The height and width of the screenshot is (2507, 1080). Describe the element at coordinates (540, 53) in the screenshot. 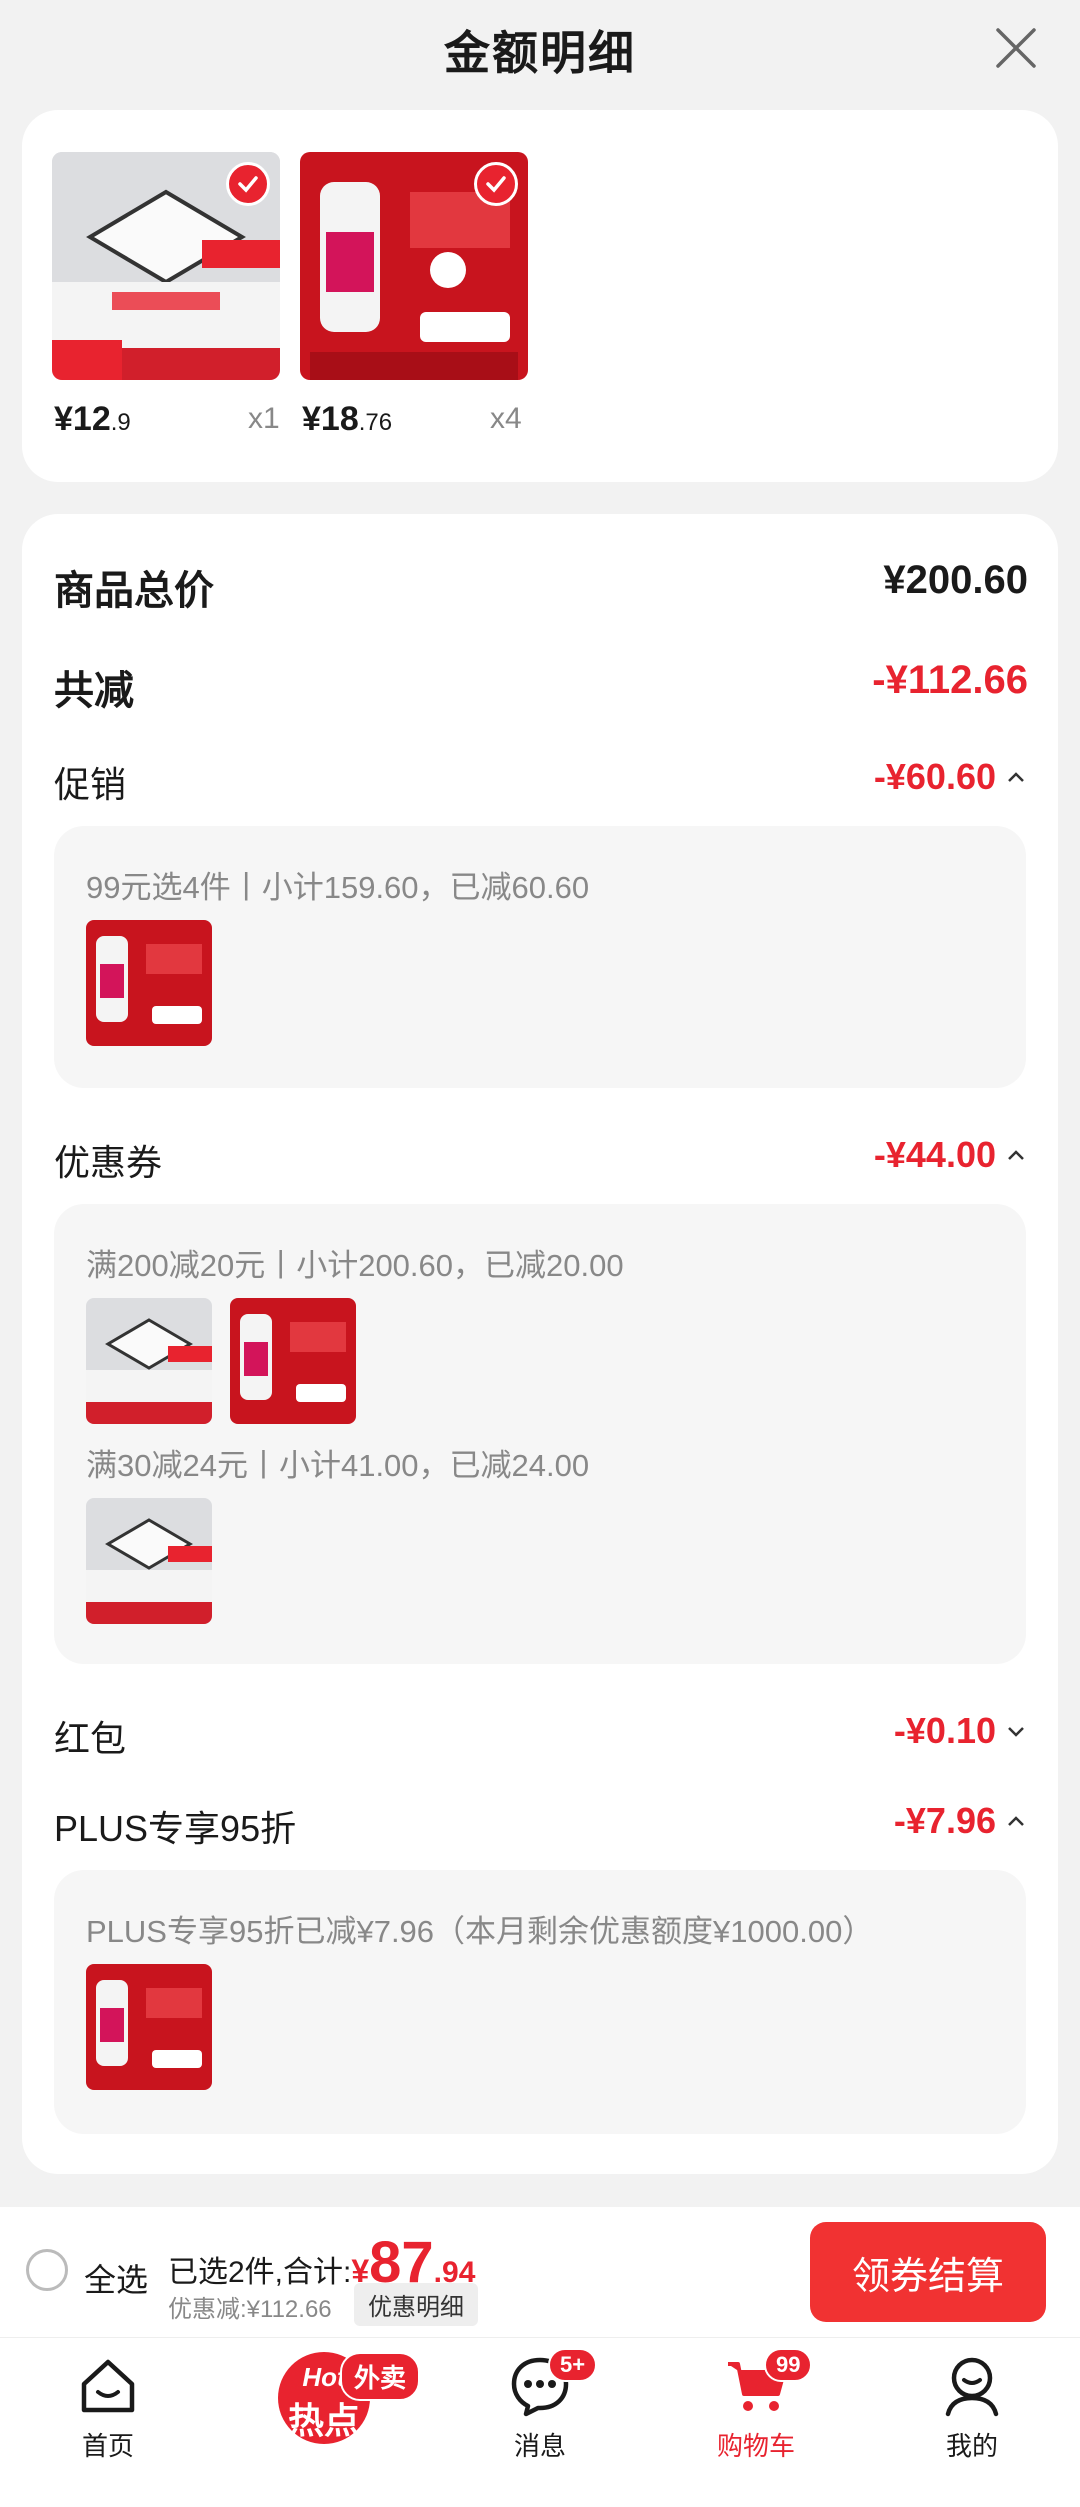

I see `page-title: 金额明细` at that location.